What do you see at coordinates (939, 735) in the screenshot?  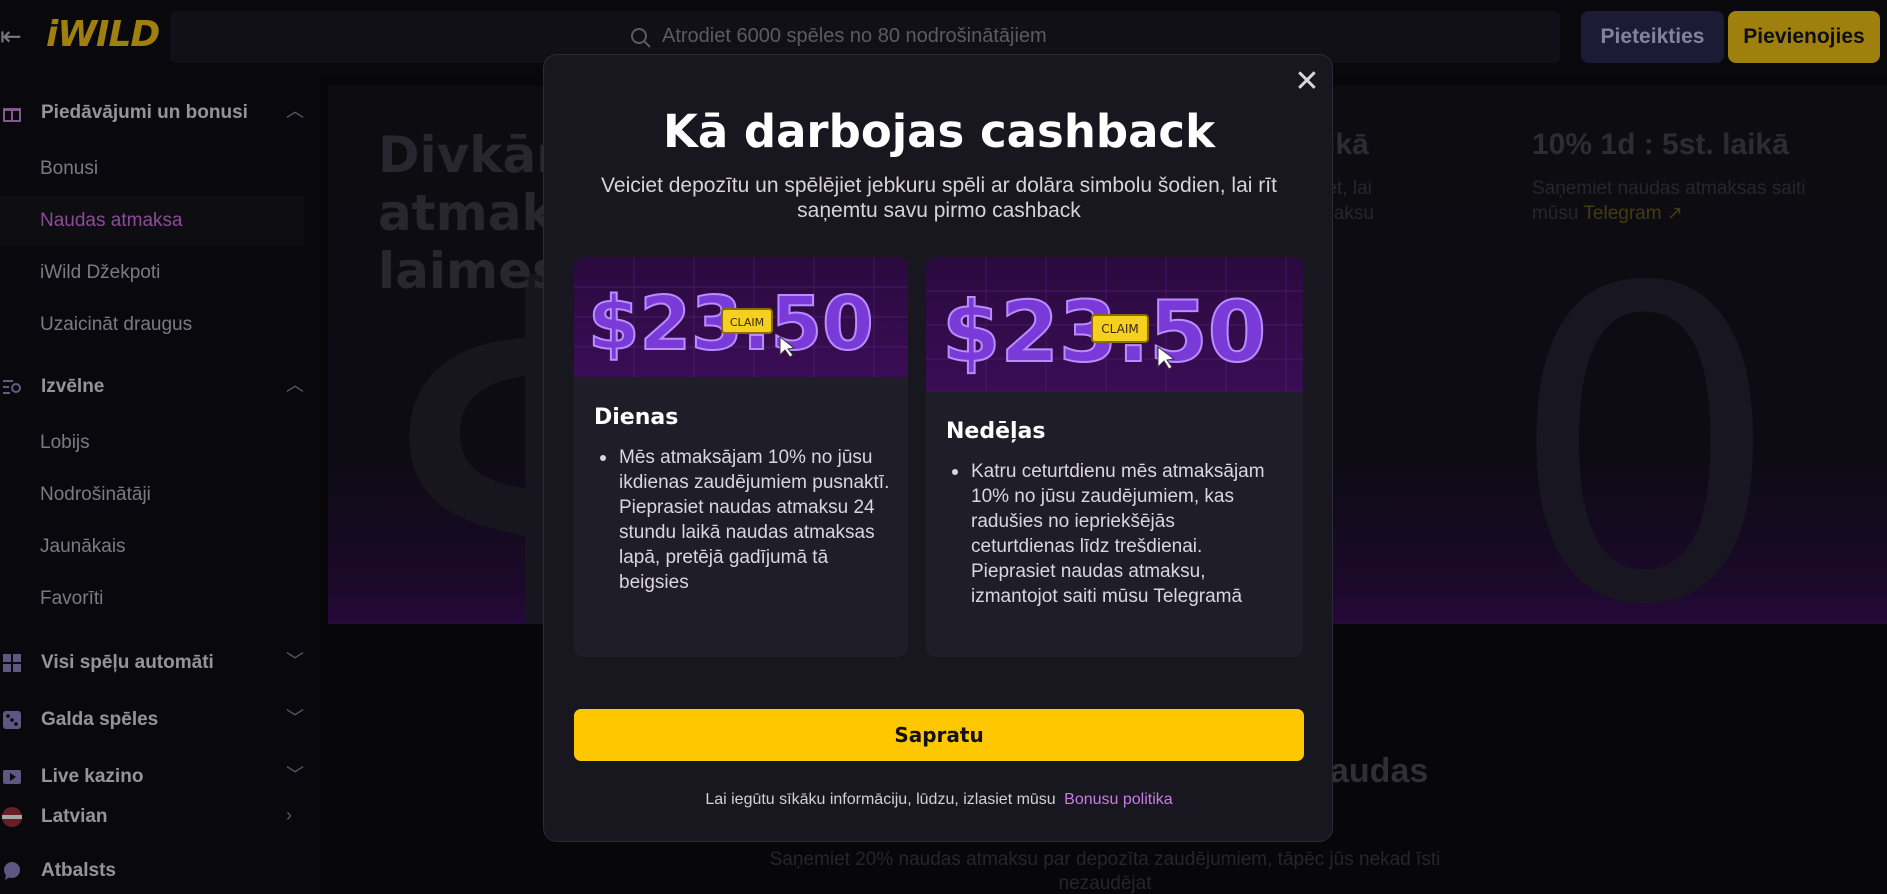 I see `confirm-button: Sapratu` at bounding box center [939, 735].